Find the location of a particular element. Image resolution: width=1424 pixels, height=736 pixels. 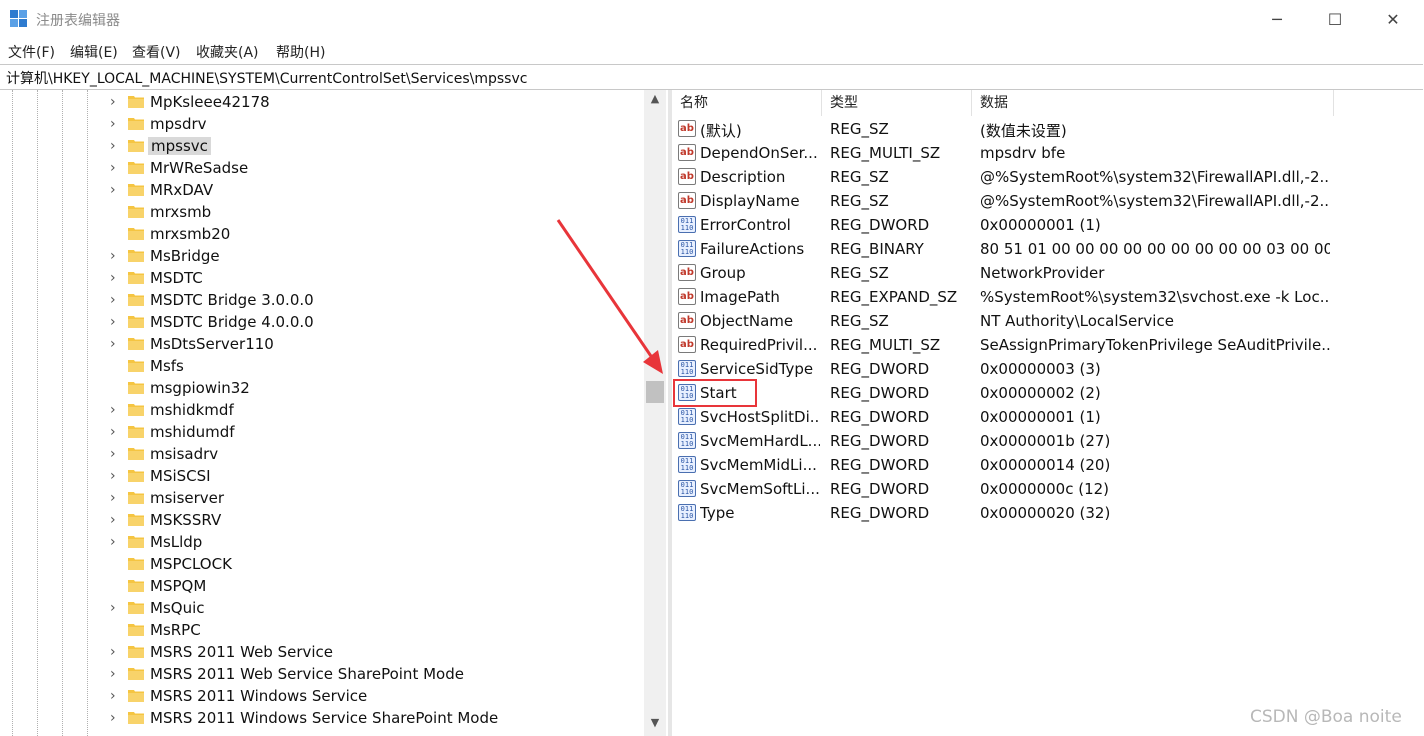

value-row: 011 110 Start REG_DWORD 0x00000002 (2) is located at coordinates (1048, 393).